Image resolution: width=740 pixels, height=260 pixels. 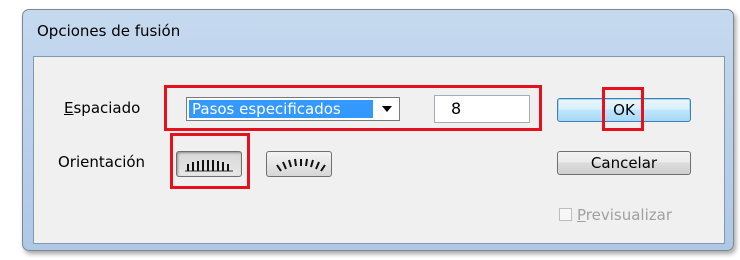 I want to click on preview-checkbox, so click(x=565, y=214).